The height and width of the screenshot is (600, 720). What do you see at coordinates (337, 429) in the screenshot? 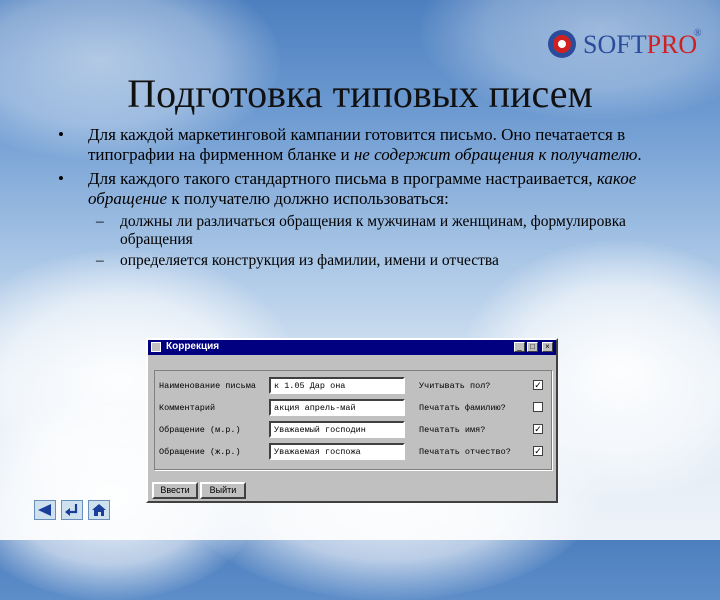
I see `greeting-male-field: Уважаемый господин` at bounding box center [337, 429].